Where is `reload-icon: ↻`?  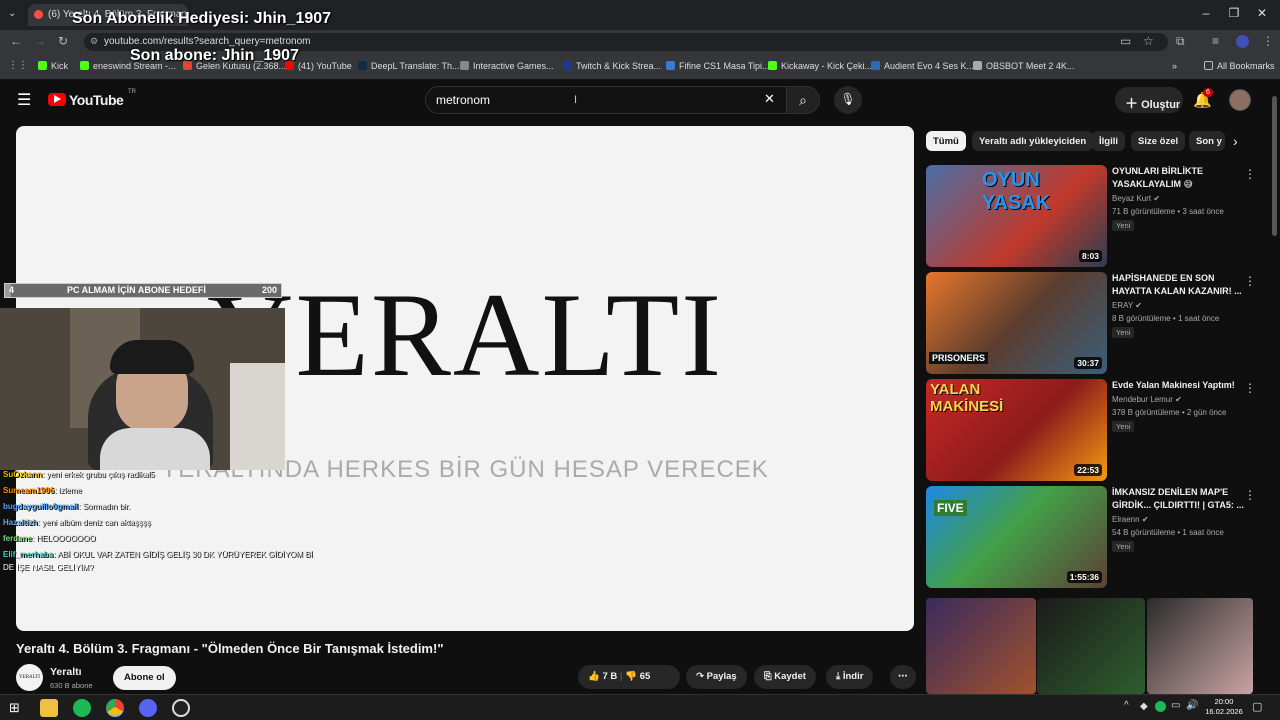 reload-icon: ↻ is located at coordinates (63, 41).